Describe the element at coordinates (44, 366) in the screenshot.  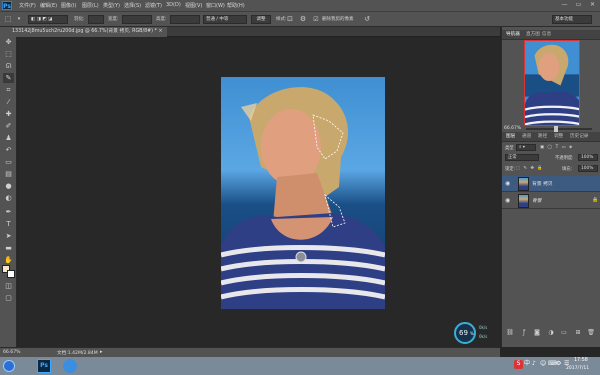
I see `photoshop-taskbar-icon: Ps` at that location.